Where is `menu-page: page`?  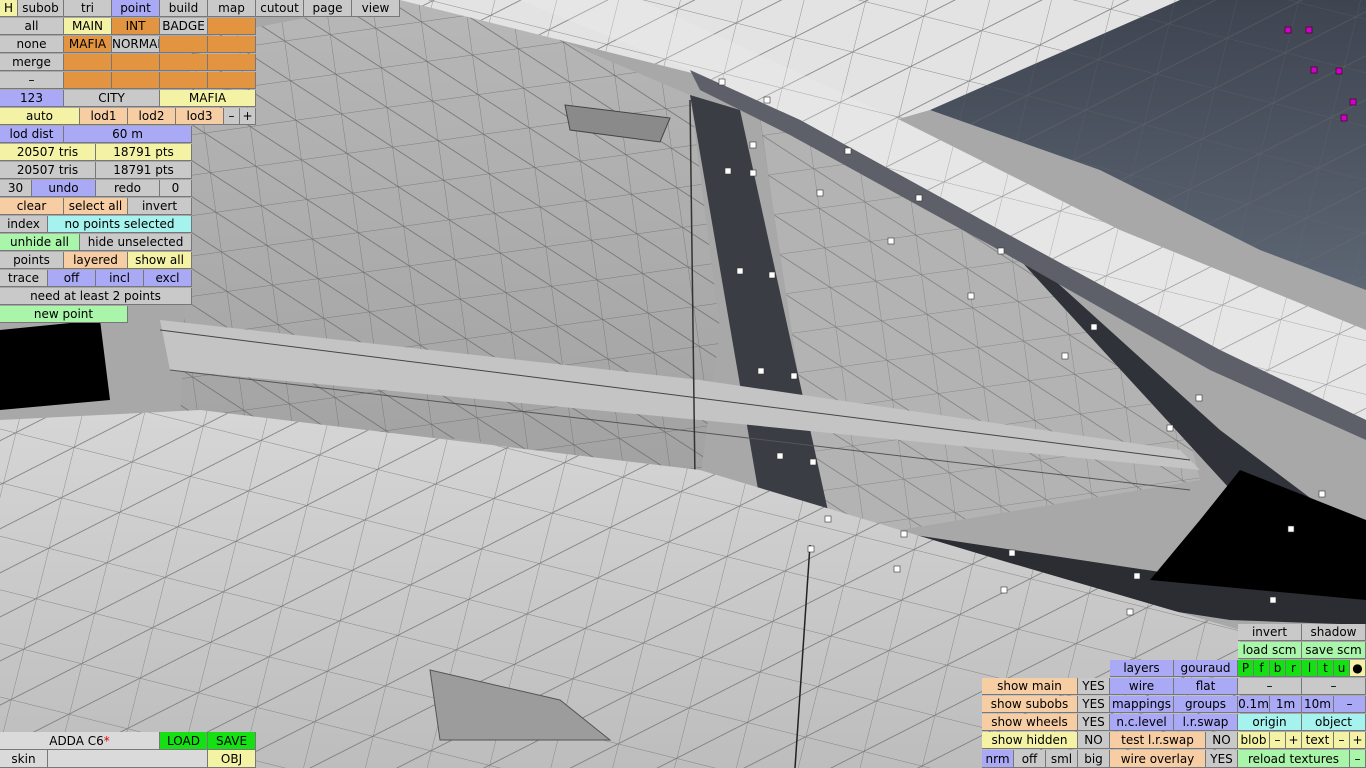
menu-page: page is located at coordinates (328, 8).